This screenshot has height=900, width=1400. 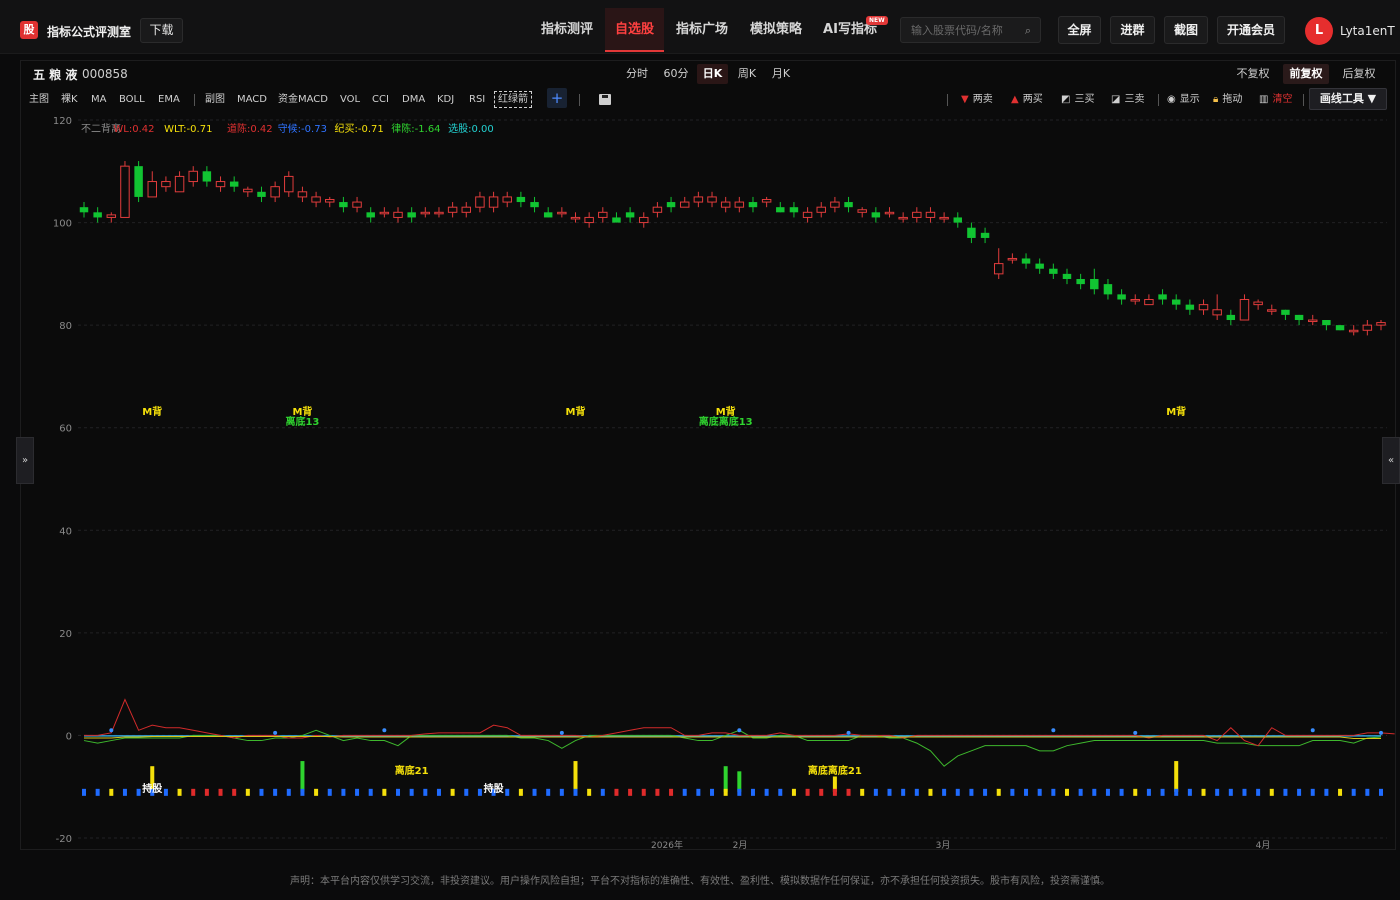 What do you see at coordinates (747, 74) in the screenshot?
I see `period-weekly: 周K` at bounding box center [747, 74].